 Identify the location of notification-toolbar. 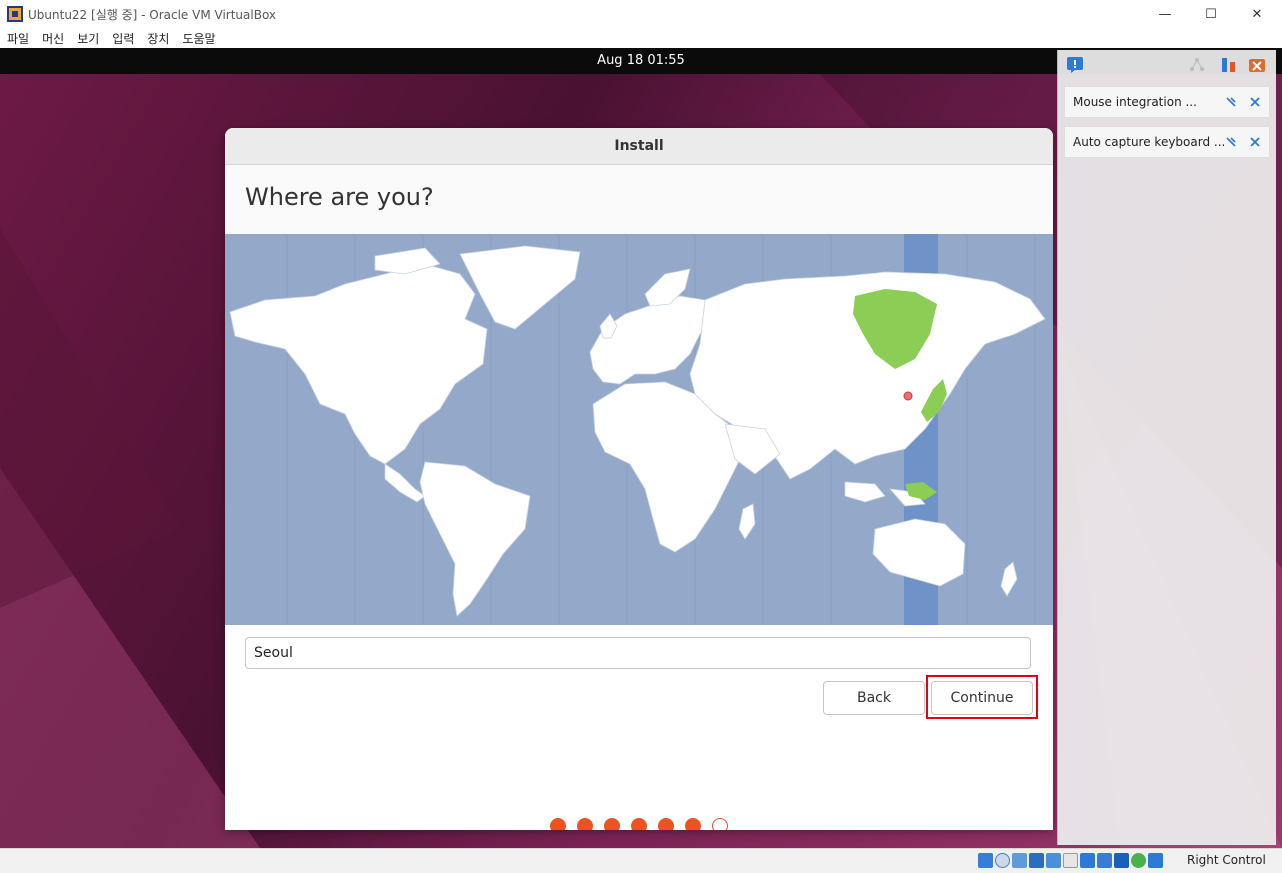
(1167, 65).